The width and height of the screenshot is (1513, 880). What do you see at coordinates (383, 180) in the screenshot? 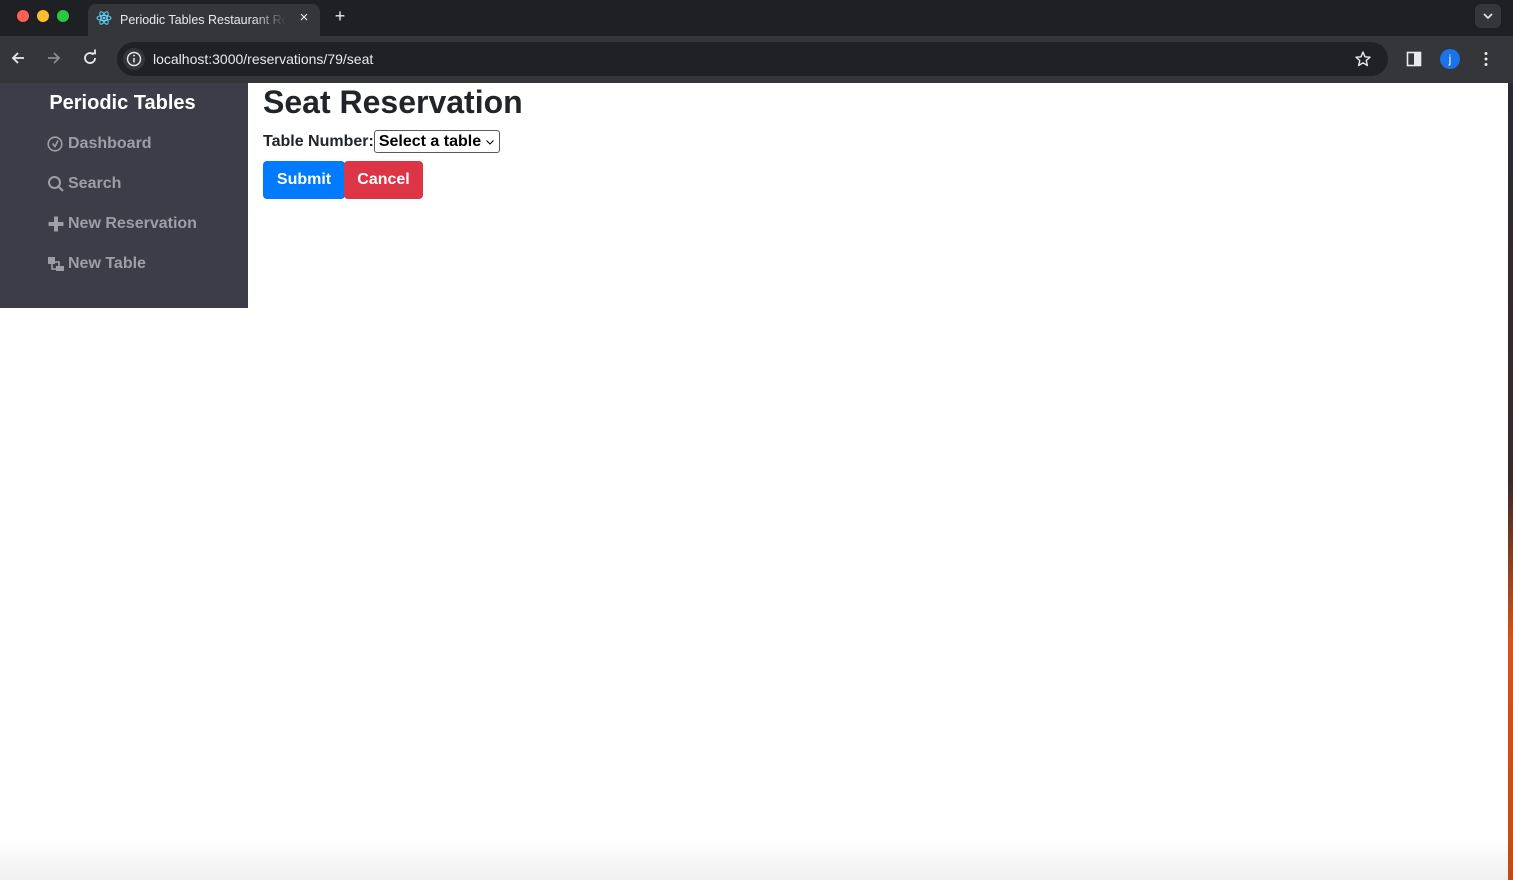
I see `cancel-button: Cancel` at bounding box center [383, 180].